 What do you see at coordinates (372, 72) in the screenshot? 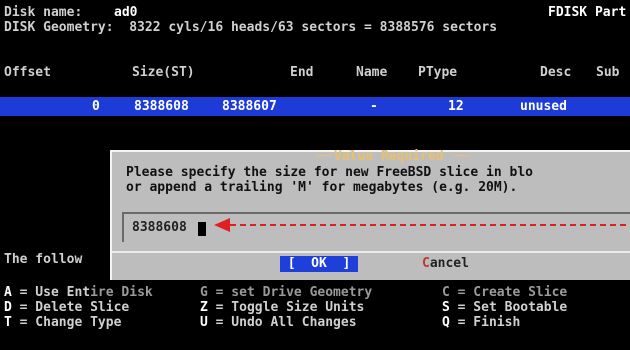
I see `col-name: Name` at bounding box center [372, 72].